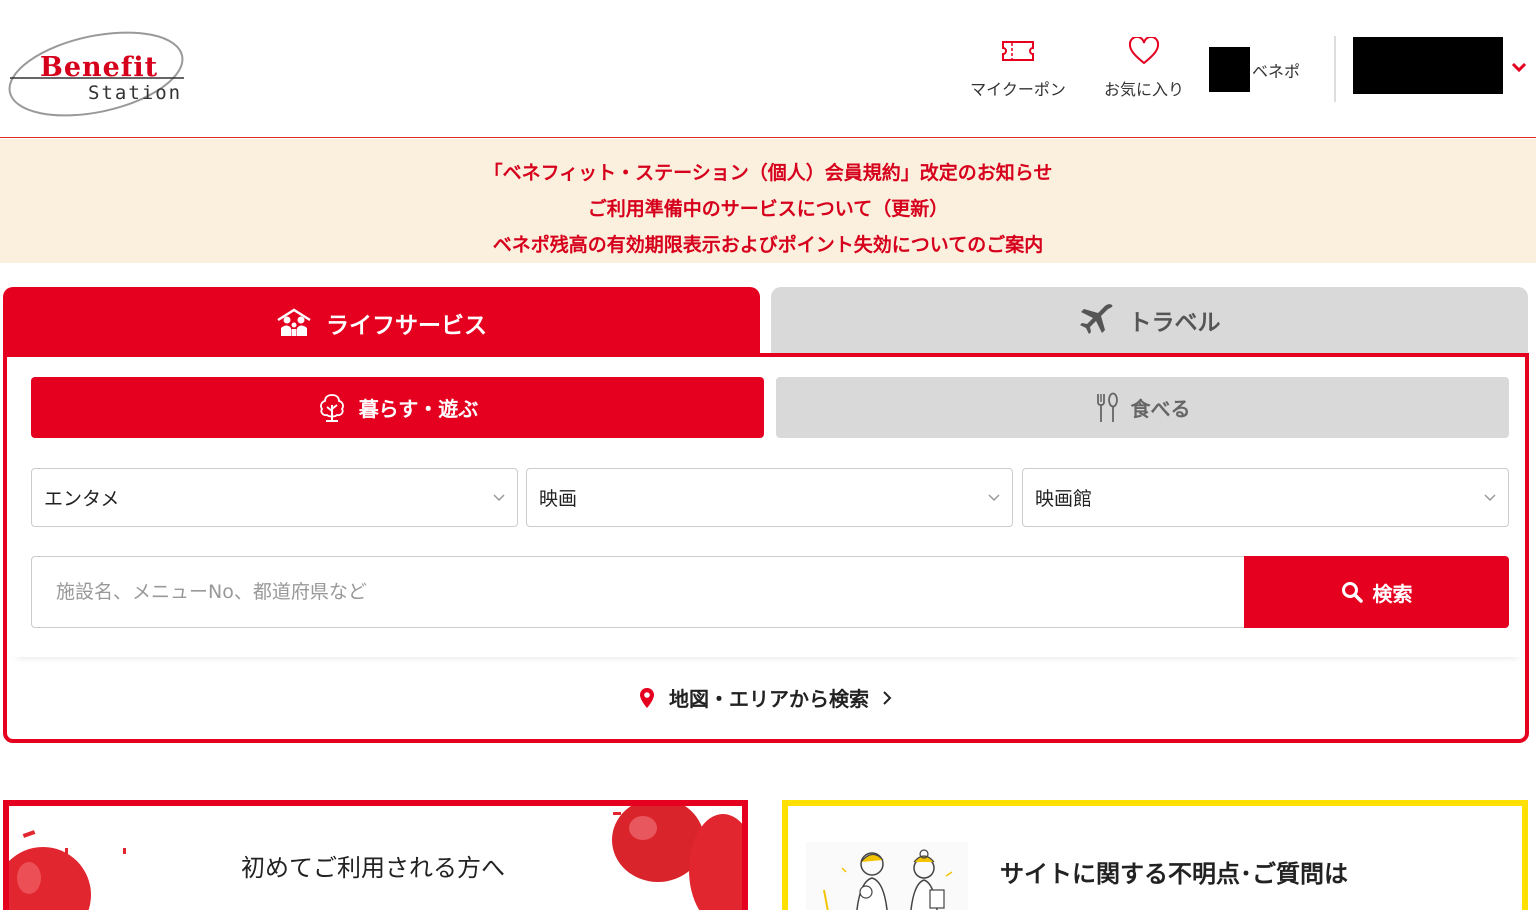 The image size is (1536, 910). I want to click on type-select: 映画館, so click(1265, 497).